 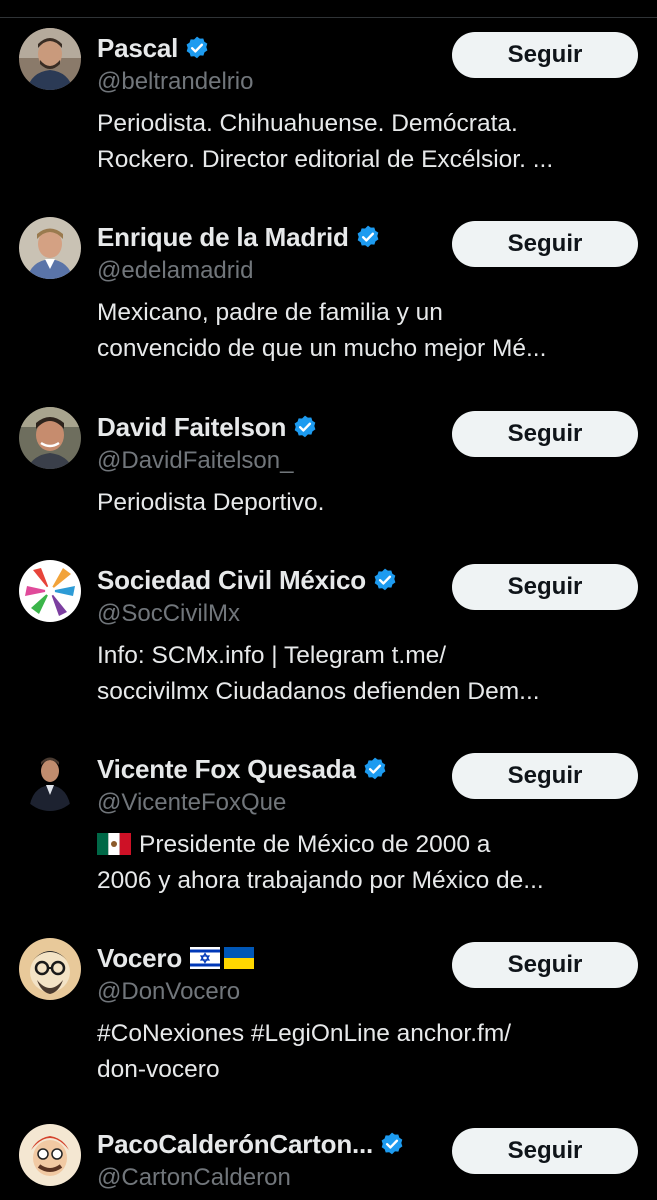 What do you see at coordinates (223, 237) in the screenshot?
I see `display-name: Enrique de la Madrid` at bounding box center [223, 237].